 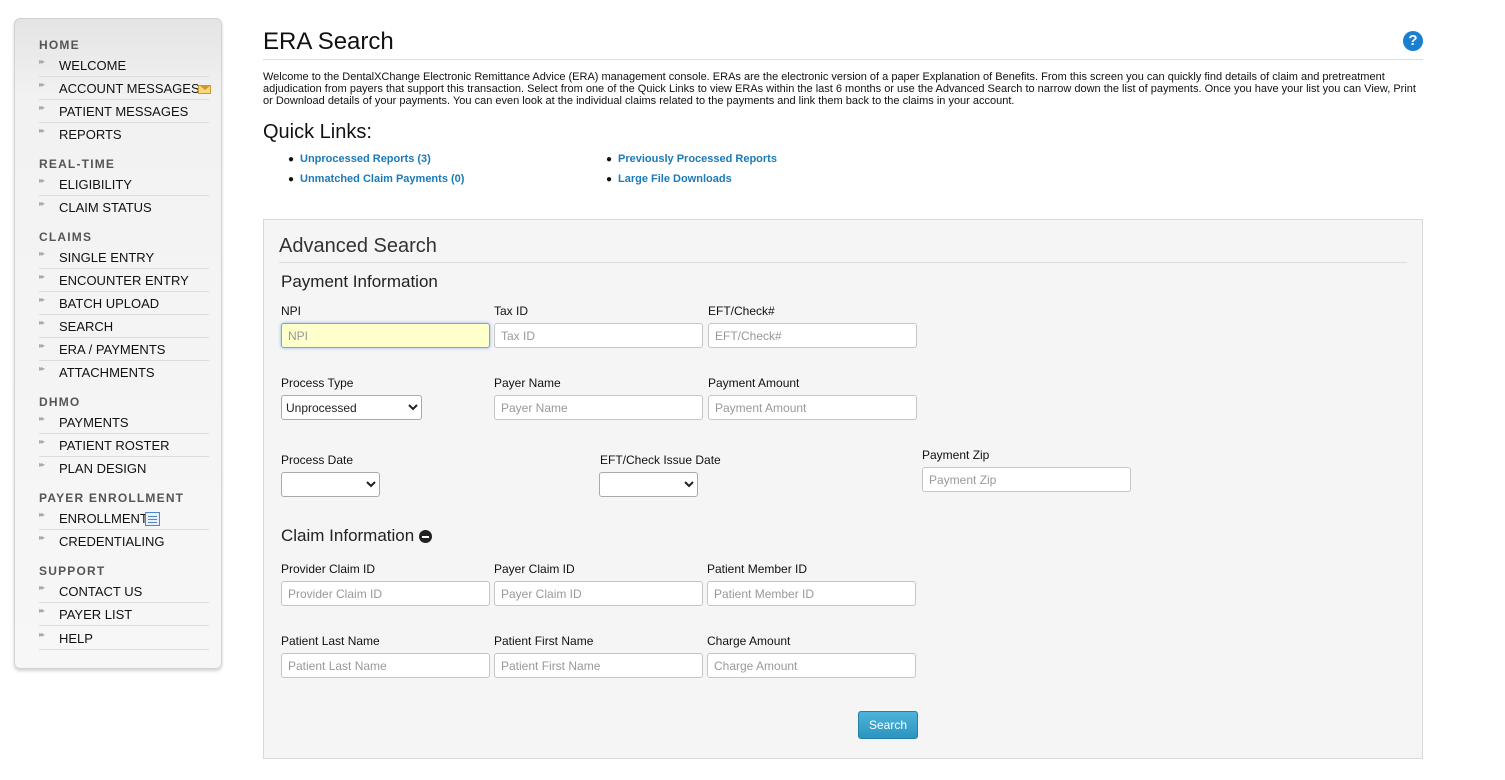 I want to click on sidebar-item-label: ELIGIBILITY, so click(x=95, y=184).